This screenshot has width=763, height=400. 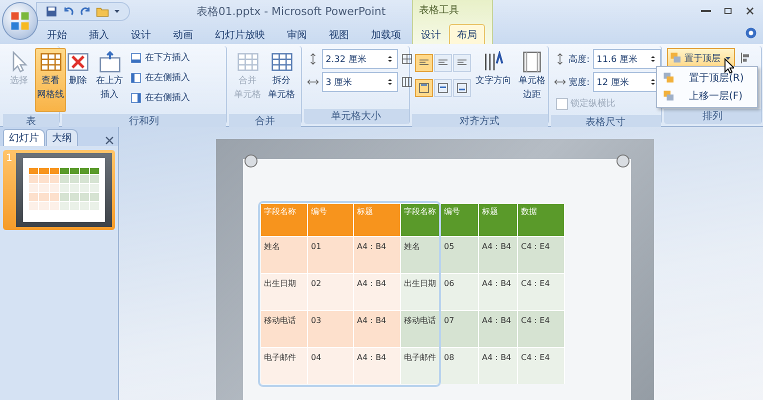 I want to click on maximize-icon, so click(x=728, y=11).